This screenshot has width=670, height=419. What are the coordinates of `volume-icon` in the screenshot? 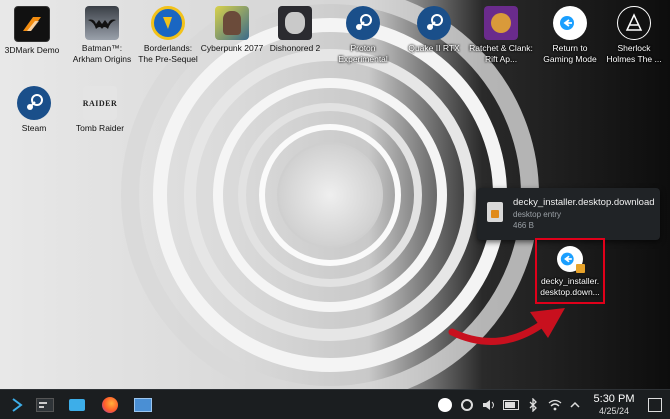 It's located at (489, 405).